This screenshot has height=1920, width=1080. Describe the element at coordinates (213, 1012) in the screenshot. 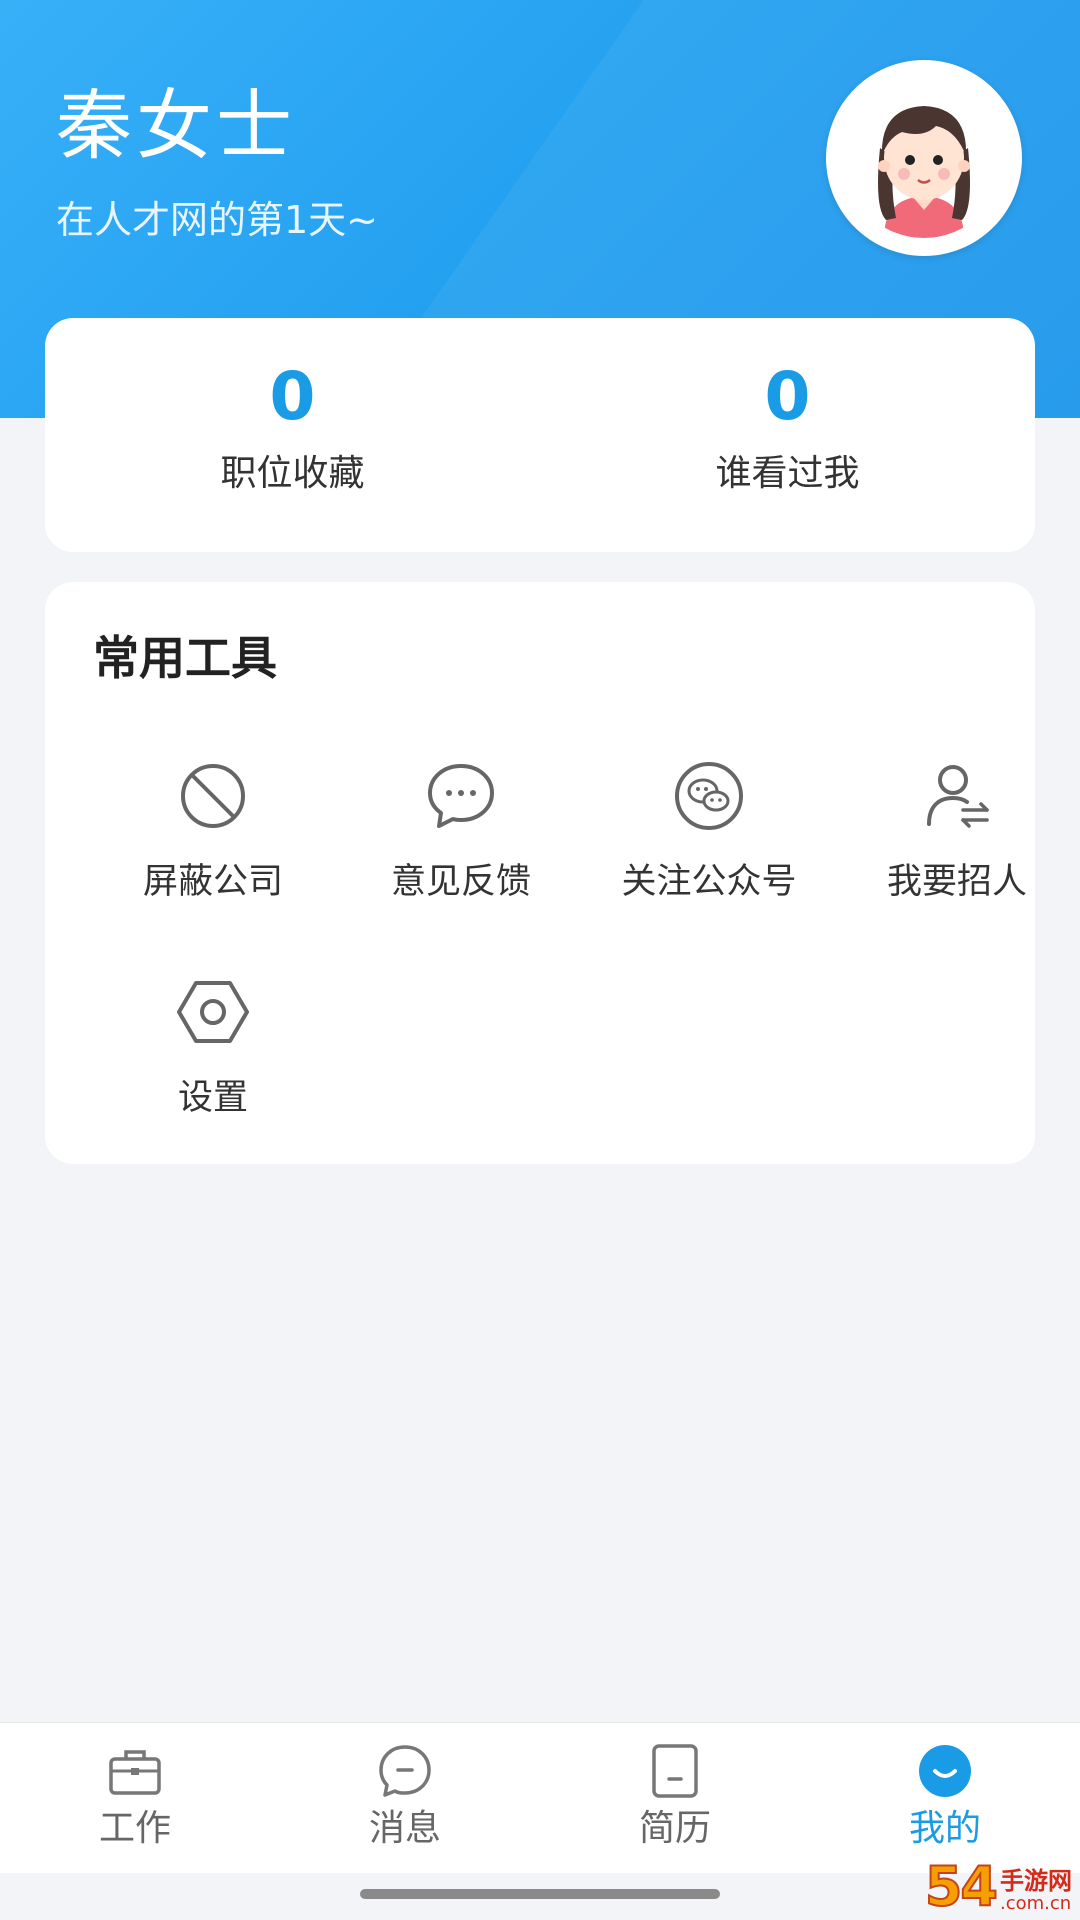

I see `hex-nut-settings-icon` at that location.